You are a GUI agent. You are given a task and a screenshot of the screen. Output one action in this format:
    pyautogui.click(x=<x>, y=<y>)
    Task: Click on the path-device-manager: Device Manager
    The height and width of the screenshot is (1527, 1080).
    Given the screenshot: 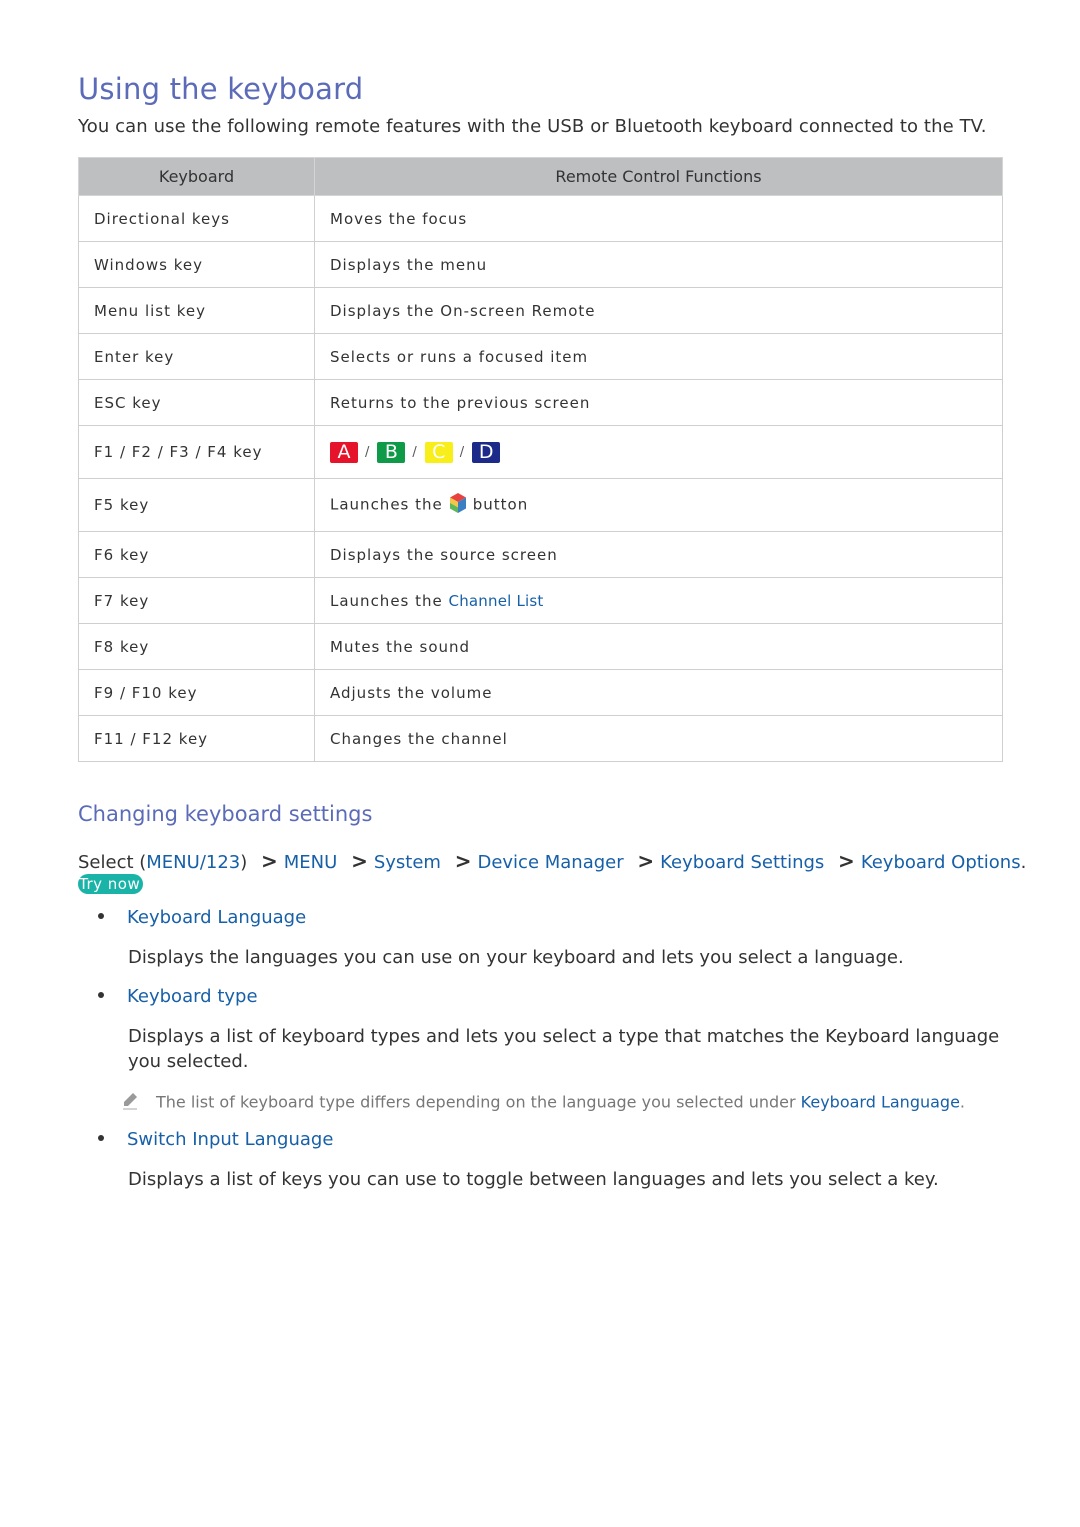 What is the action you would take?
    pyautogui.click(x=550, y=862)
    